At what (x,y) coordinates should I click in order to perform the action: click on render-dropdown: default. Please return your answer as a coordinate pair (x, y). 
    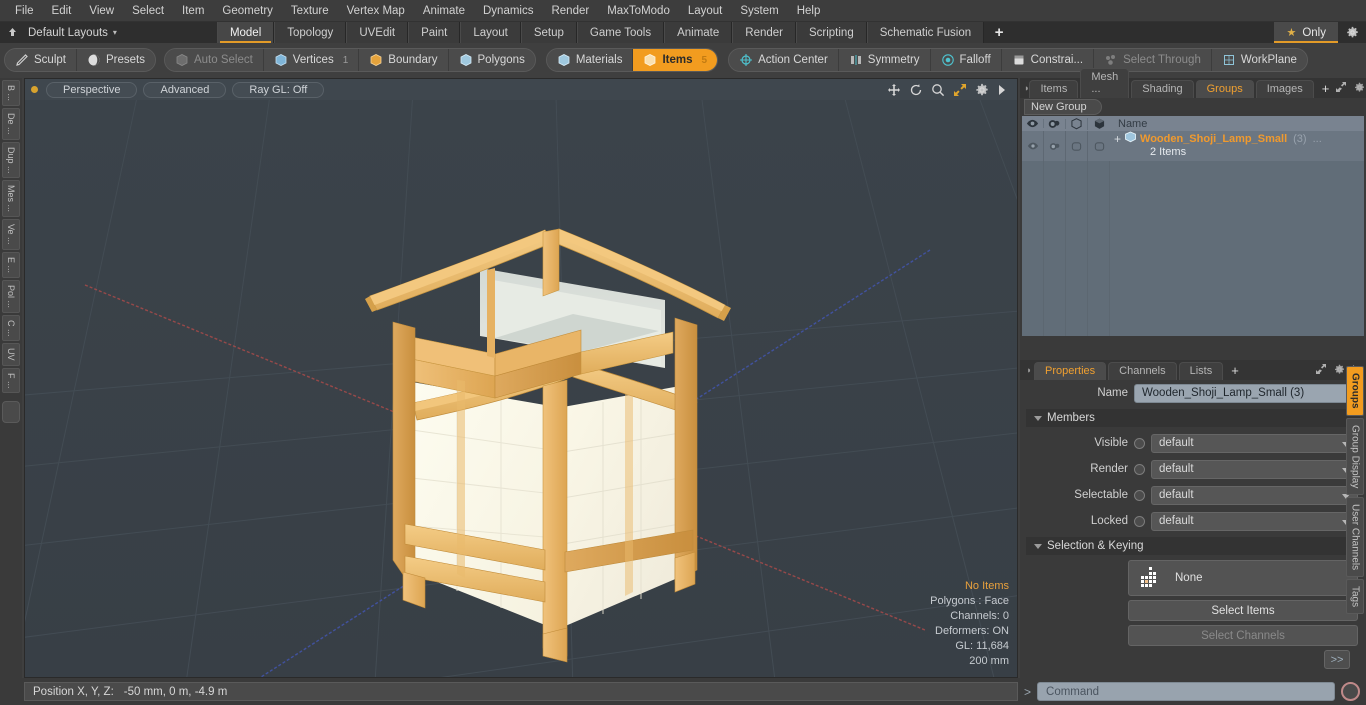
    Looking at the image, I should click on (1254, 469).